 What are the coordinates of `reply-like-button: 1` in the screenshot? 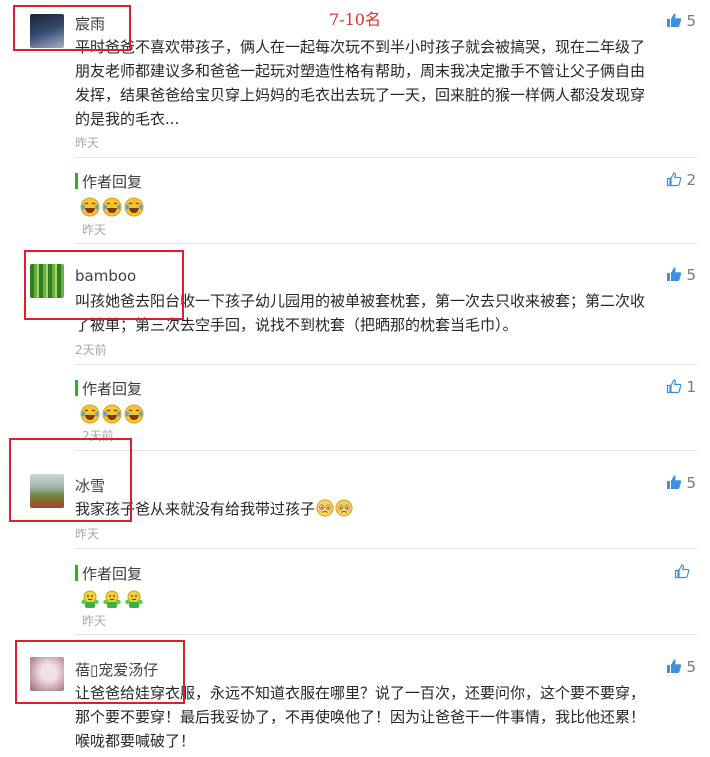 It's located at (681, 387).